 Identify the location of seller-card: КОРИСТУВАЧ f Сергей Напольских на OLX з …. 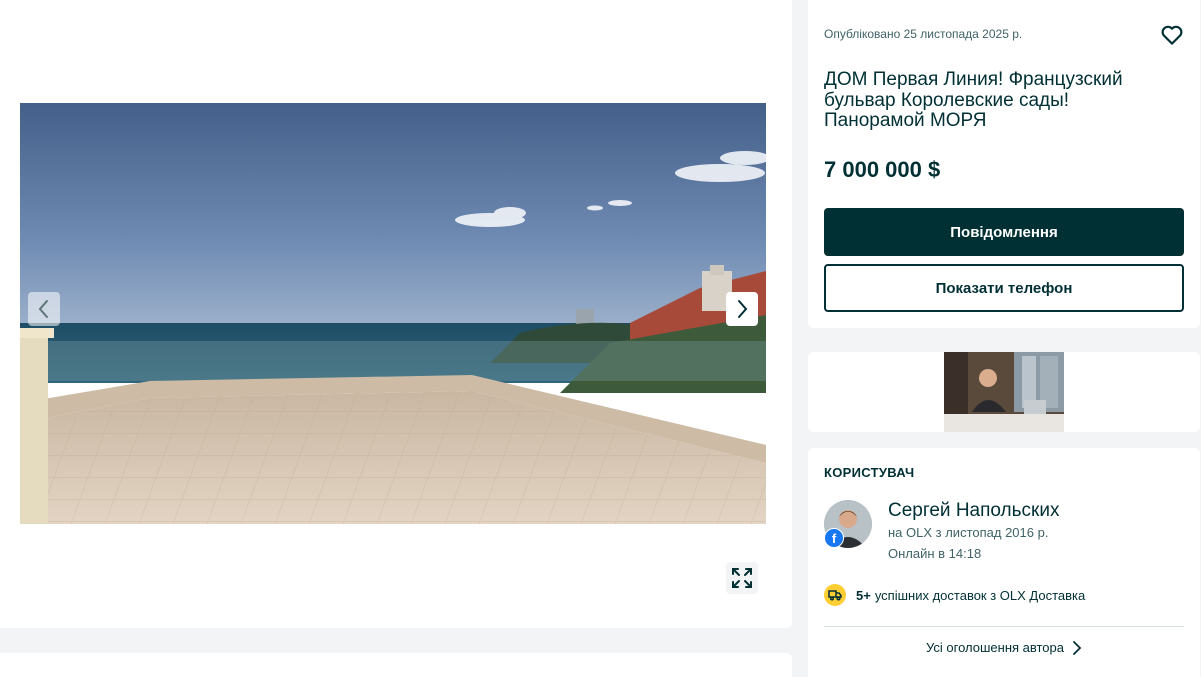
(1004, 562).